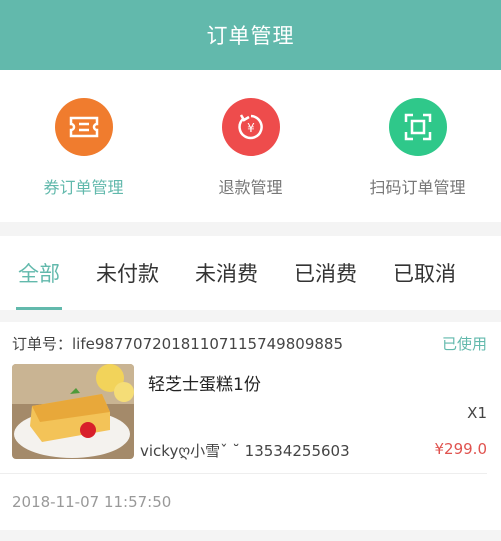  I want to click on page-title: 订单管理, so click(250, 36).